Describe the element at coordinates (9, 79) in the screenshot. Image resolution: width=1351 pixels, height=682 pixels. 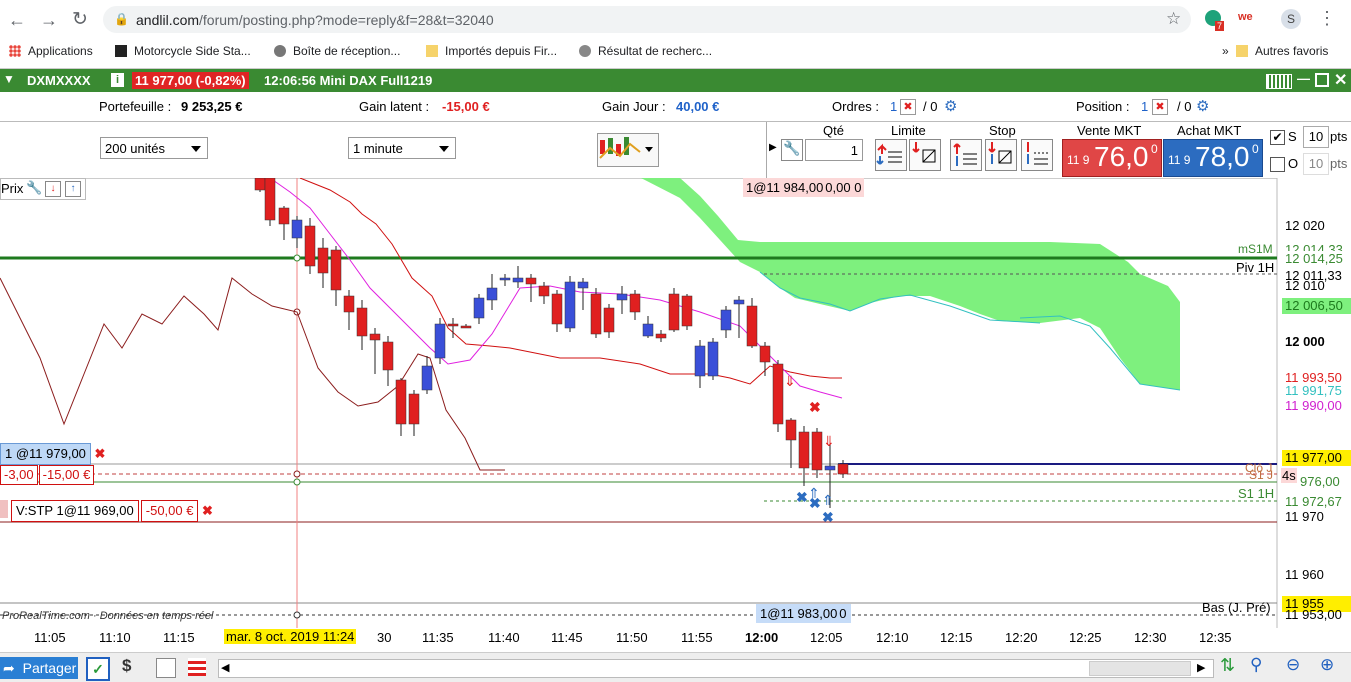
I see `dropdown-icon: ▼` at that location.